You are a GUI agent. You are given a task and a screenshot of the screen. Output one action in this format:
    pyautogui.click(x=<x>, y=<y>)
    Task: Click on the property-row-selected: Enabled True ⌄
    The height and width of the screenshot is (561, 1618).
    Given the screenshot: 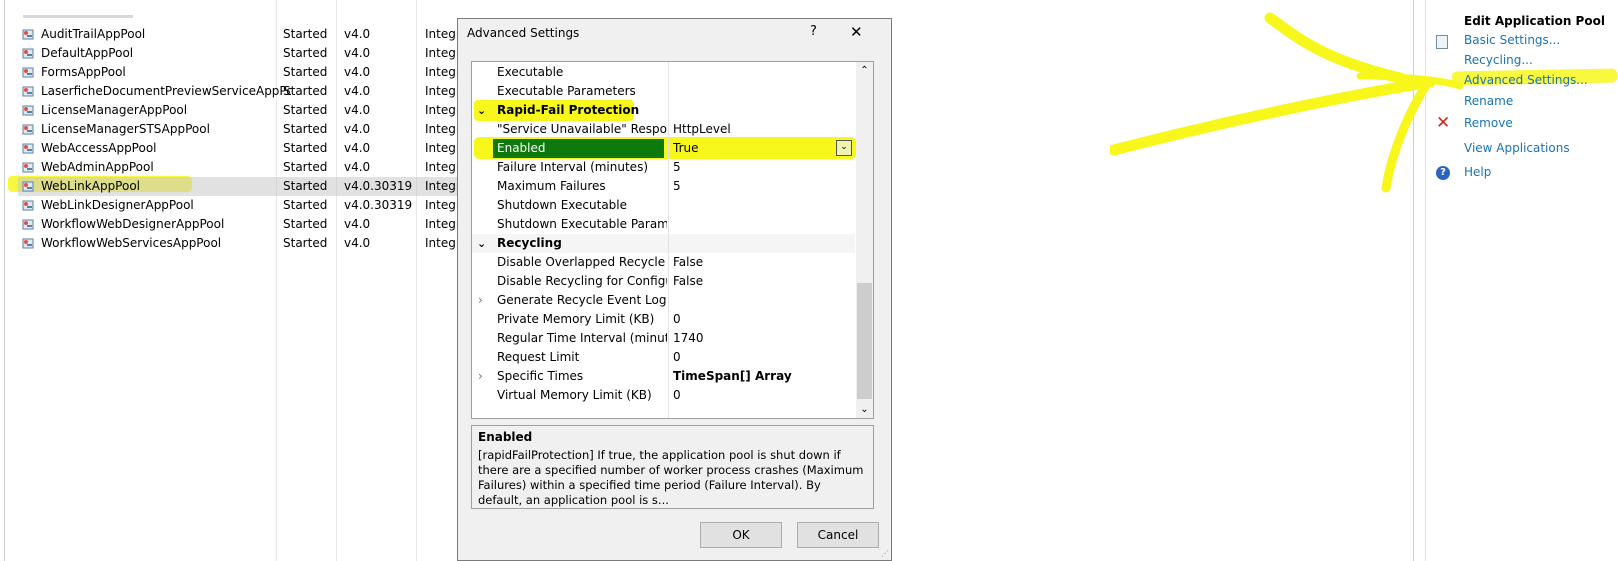 What is the action you would take?
    pyautogui.click(x=663, y=148)
    